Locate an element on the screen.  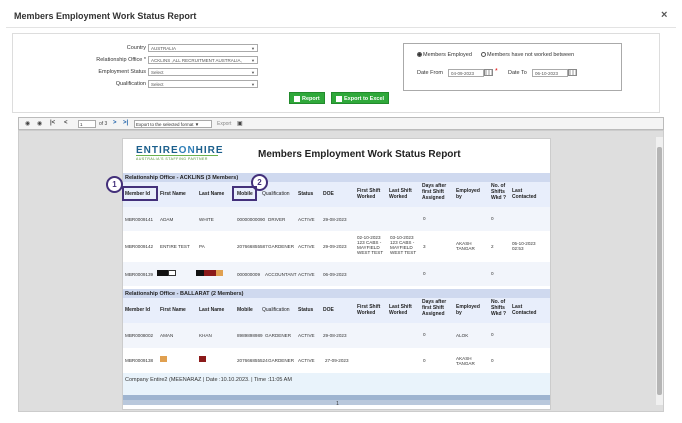
cell-member-id: MBR0009138 is located at coordinates (139, 360).